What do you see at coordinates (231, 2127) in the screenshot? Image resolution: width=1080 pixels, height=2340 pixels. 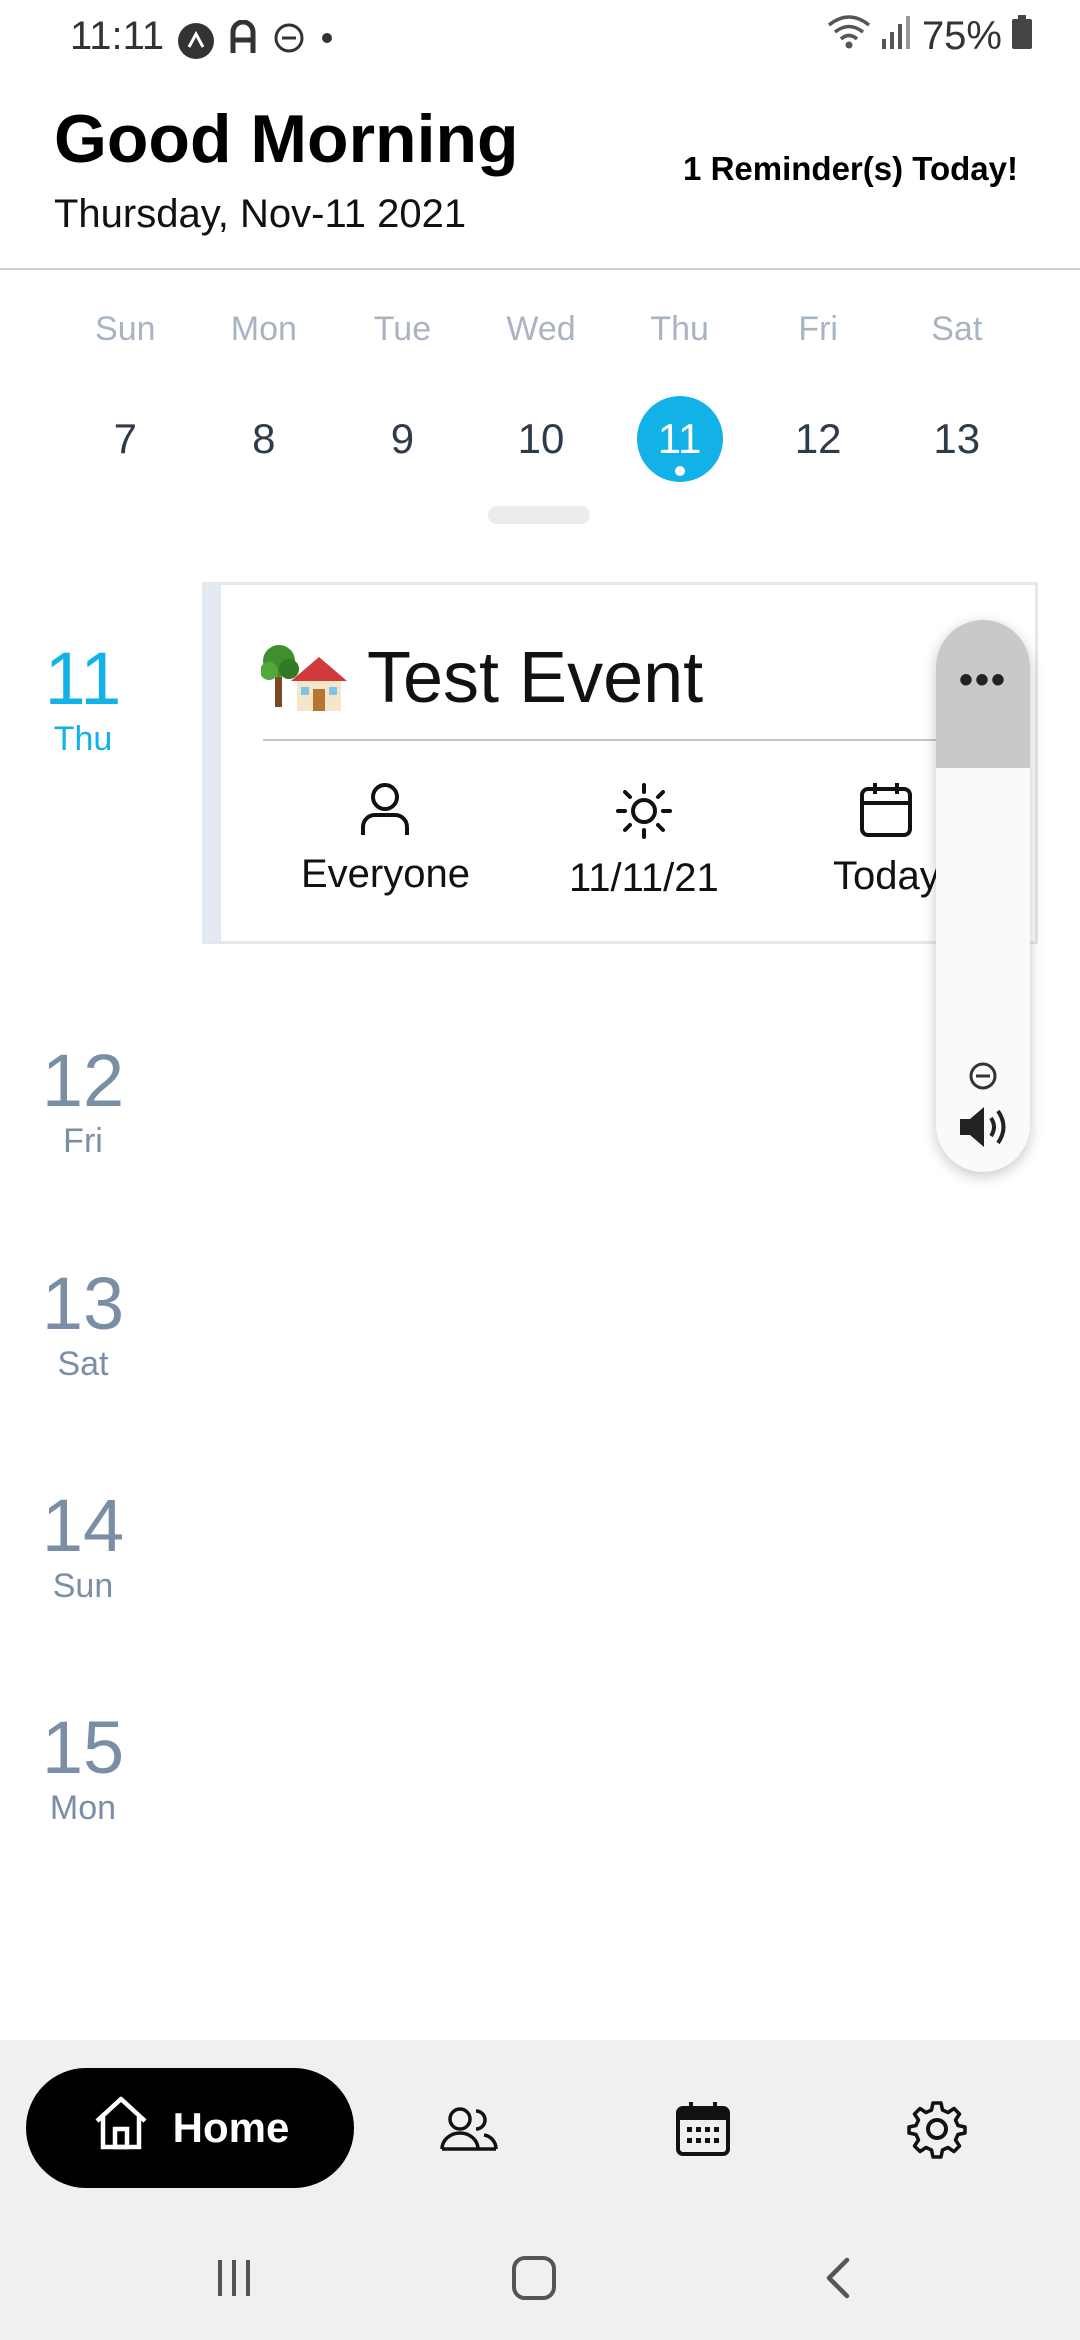 I see `nav-home-label: Home` at bounding box center [231, 2127].